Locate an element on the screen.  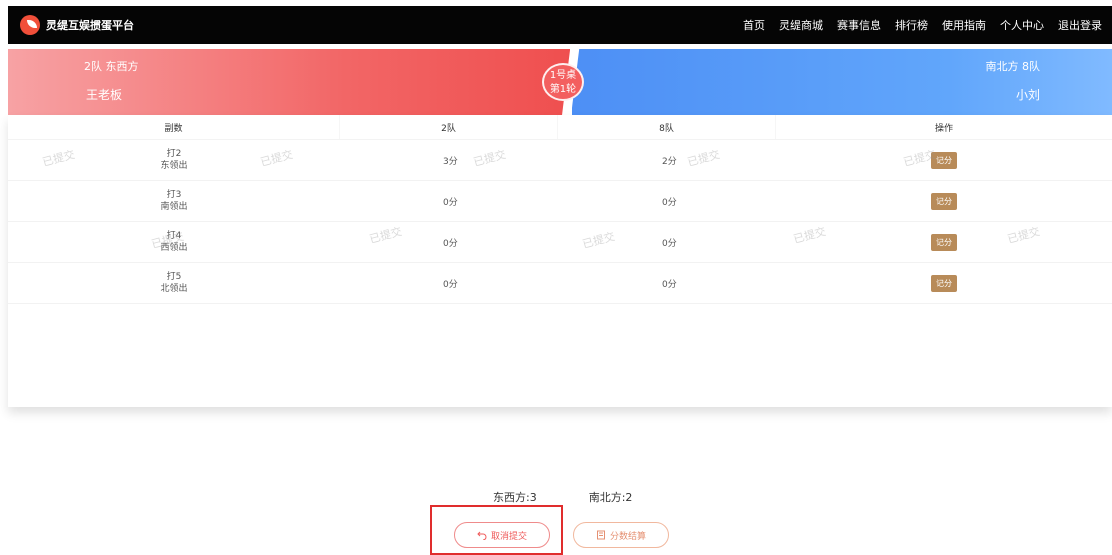
cancel-submit-label: 取消提交 is located at coordinates (508, 536).